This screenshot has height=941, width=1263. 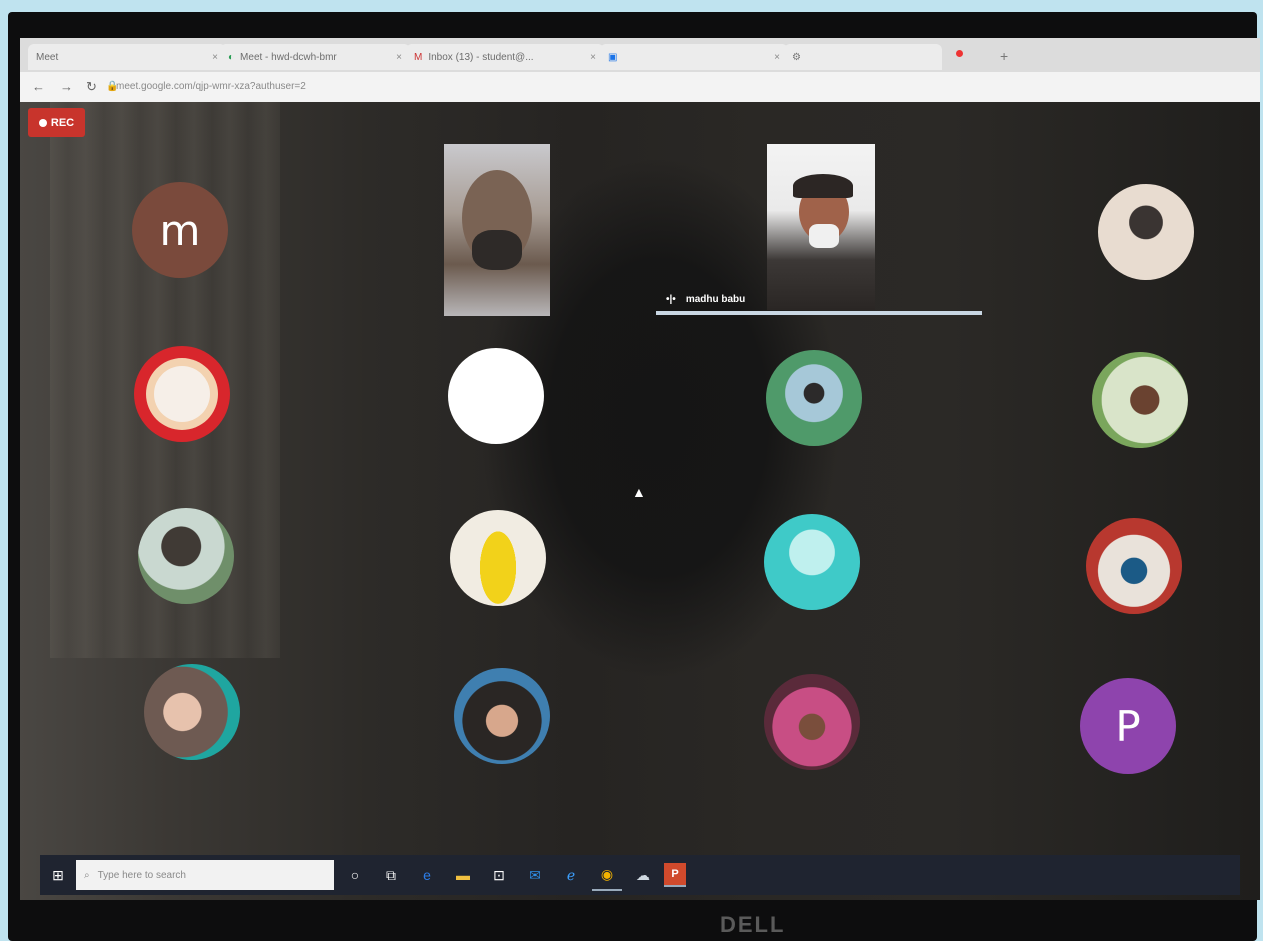 I want to click on chrome-icon: ◉, so click(x=607, y=875).